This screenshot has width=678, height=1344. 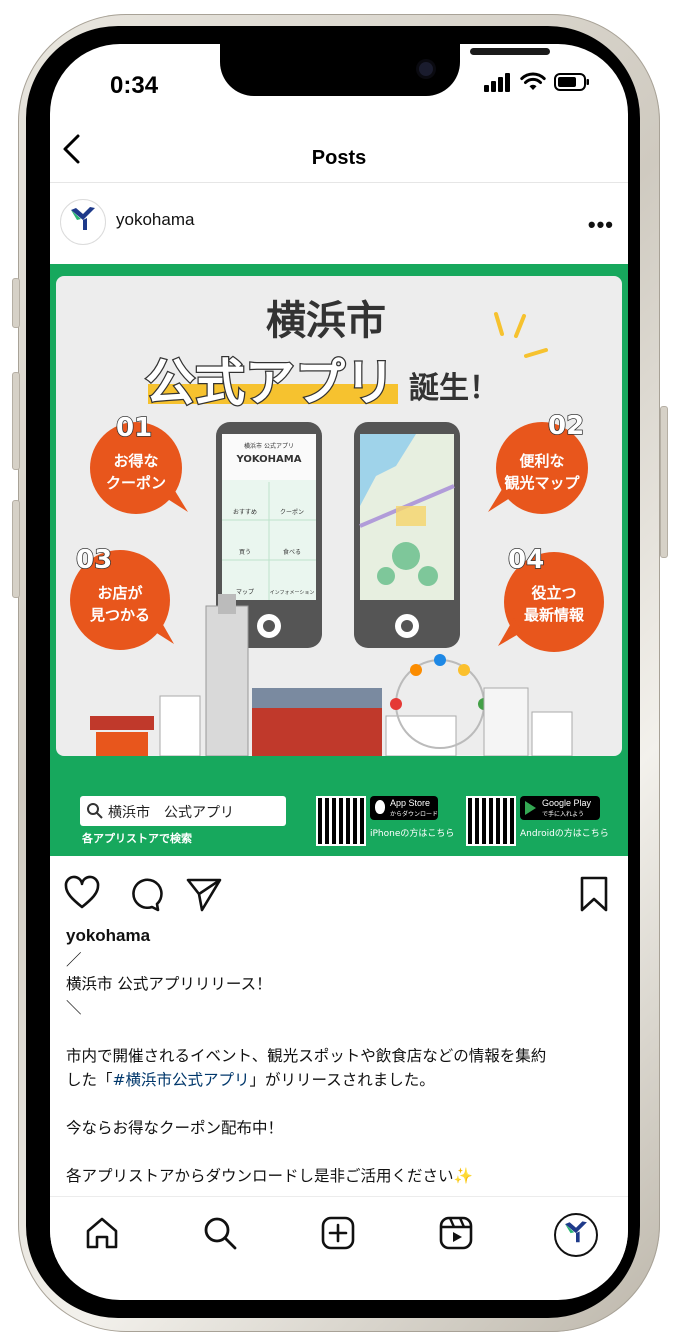 What do you see at coordinates (341, 821) in the screenshot?
I see `qr-code-ios` at bounding box center [341, 821].